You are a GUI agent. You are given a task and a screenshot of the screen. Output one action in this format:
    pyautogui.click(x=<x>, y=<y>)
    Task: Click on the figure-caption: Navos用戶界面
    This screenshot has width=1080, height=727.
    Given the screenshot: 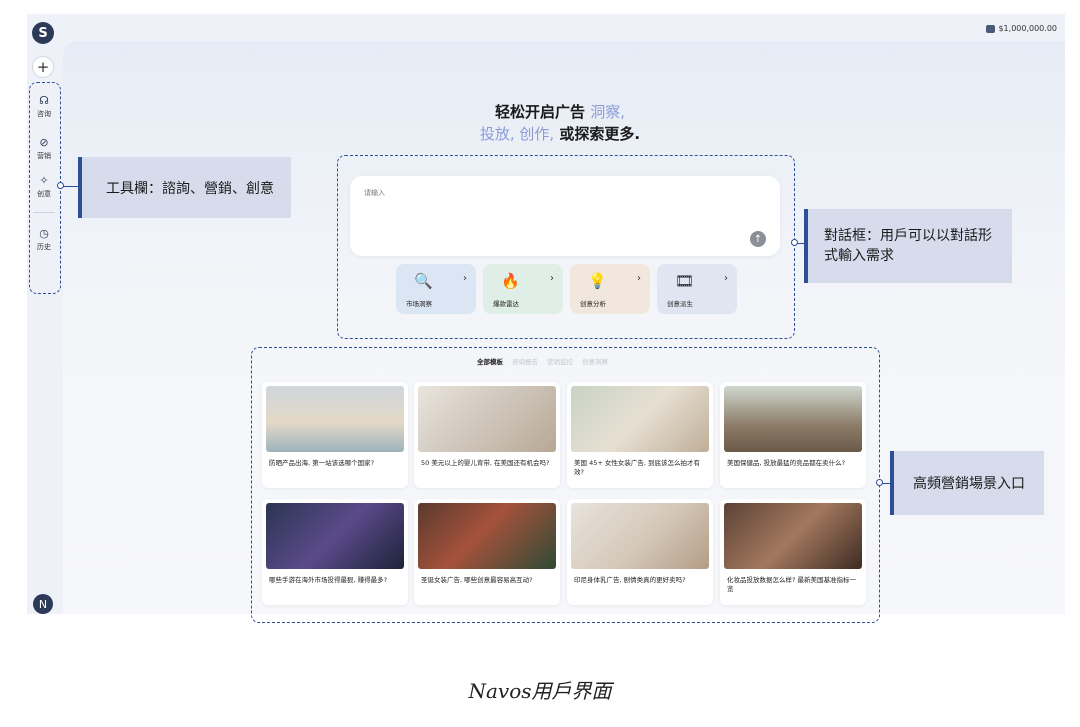 What is the action you would take?
    pyautogui.click(x=540, y=691)
    